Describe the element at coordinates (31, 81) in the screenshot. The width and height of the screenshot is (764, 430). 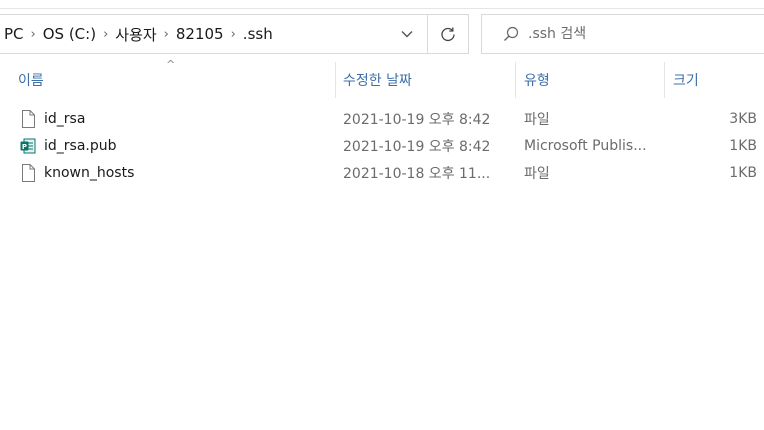
I see `column-header-name-label: 이름` at that location.